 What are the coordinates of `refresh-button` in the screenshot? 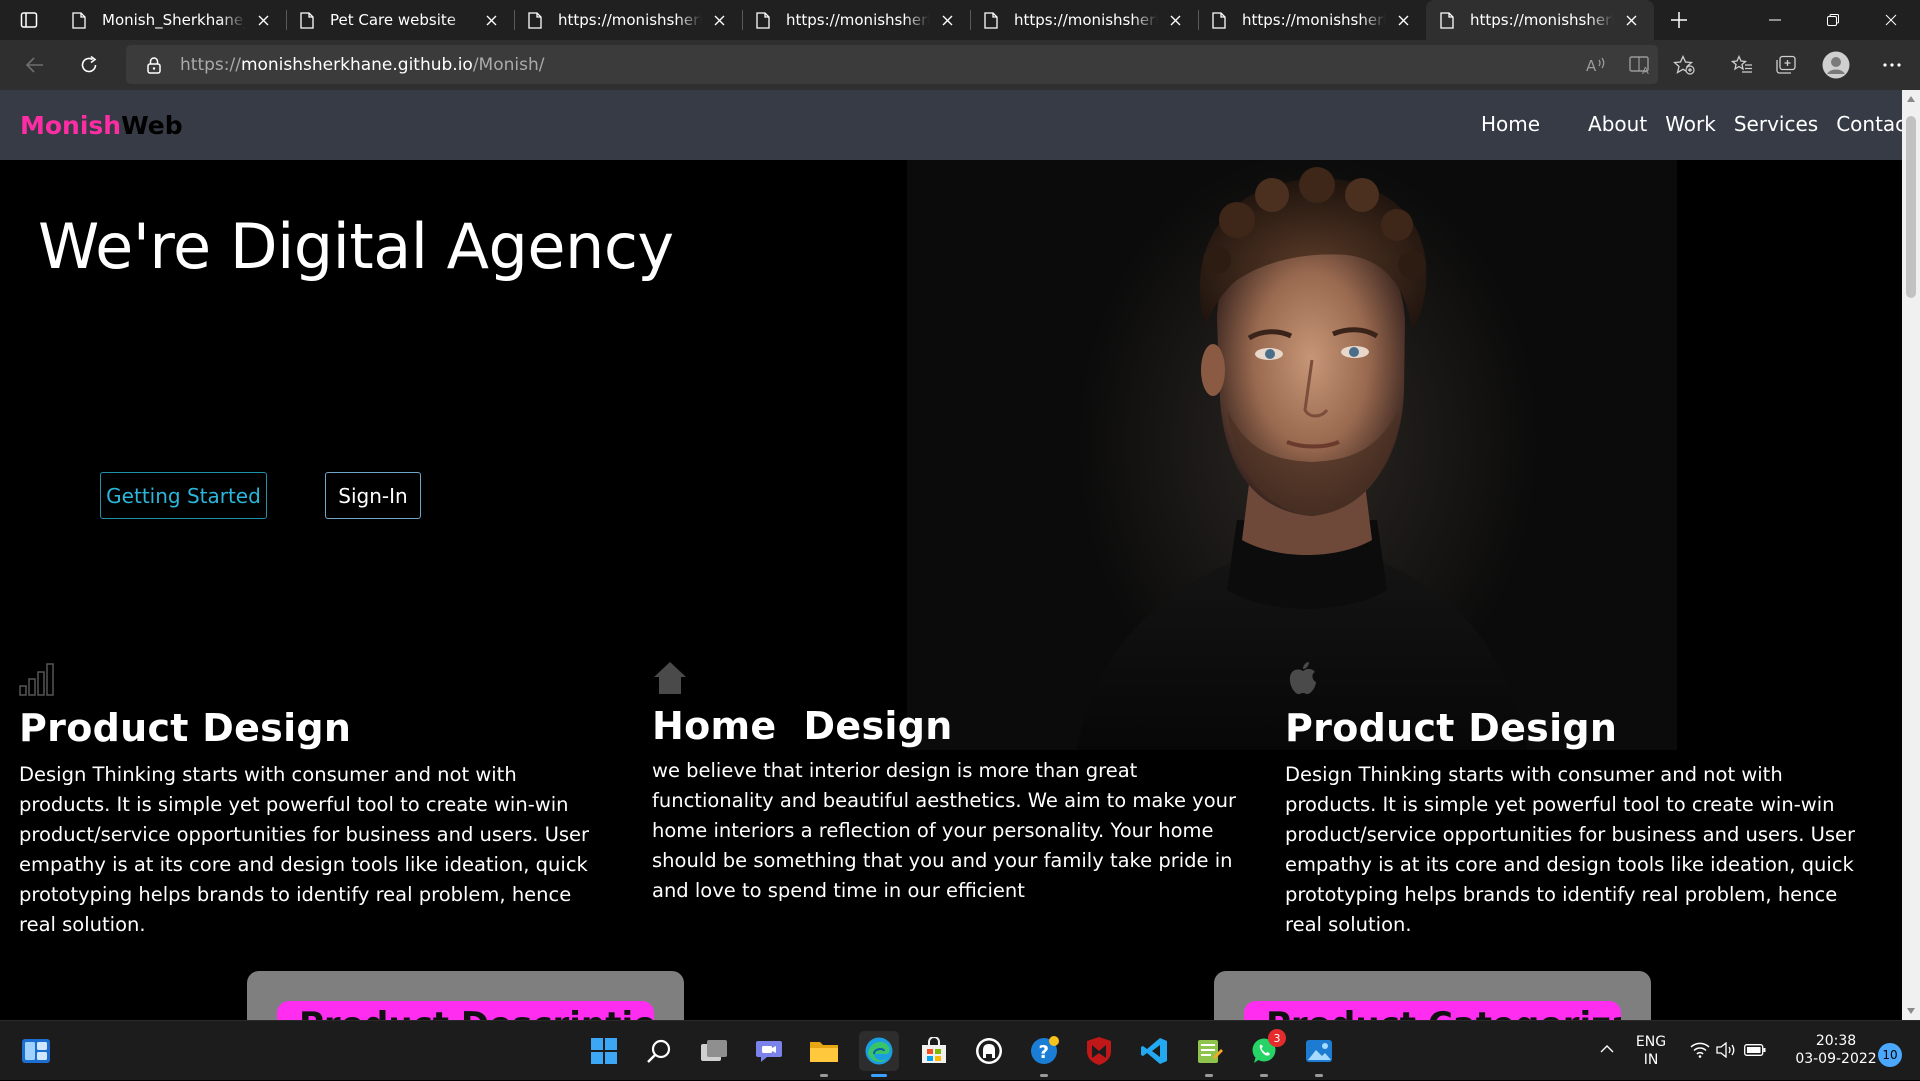 It's located at (89, 65).